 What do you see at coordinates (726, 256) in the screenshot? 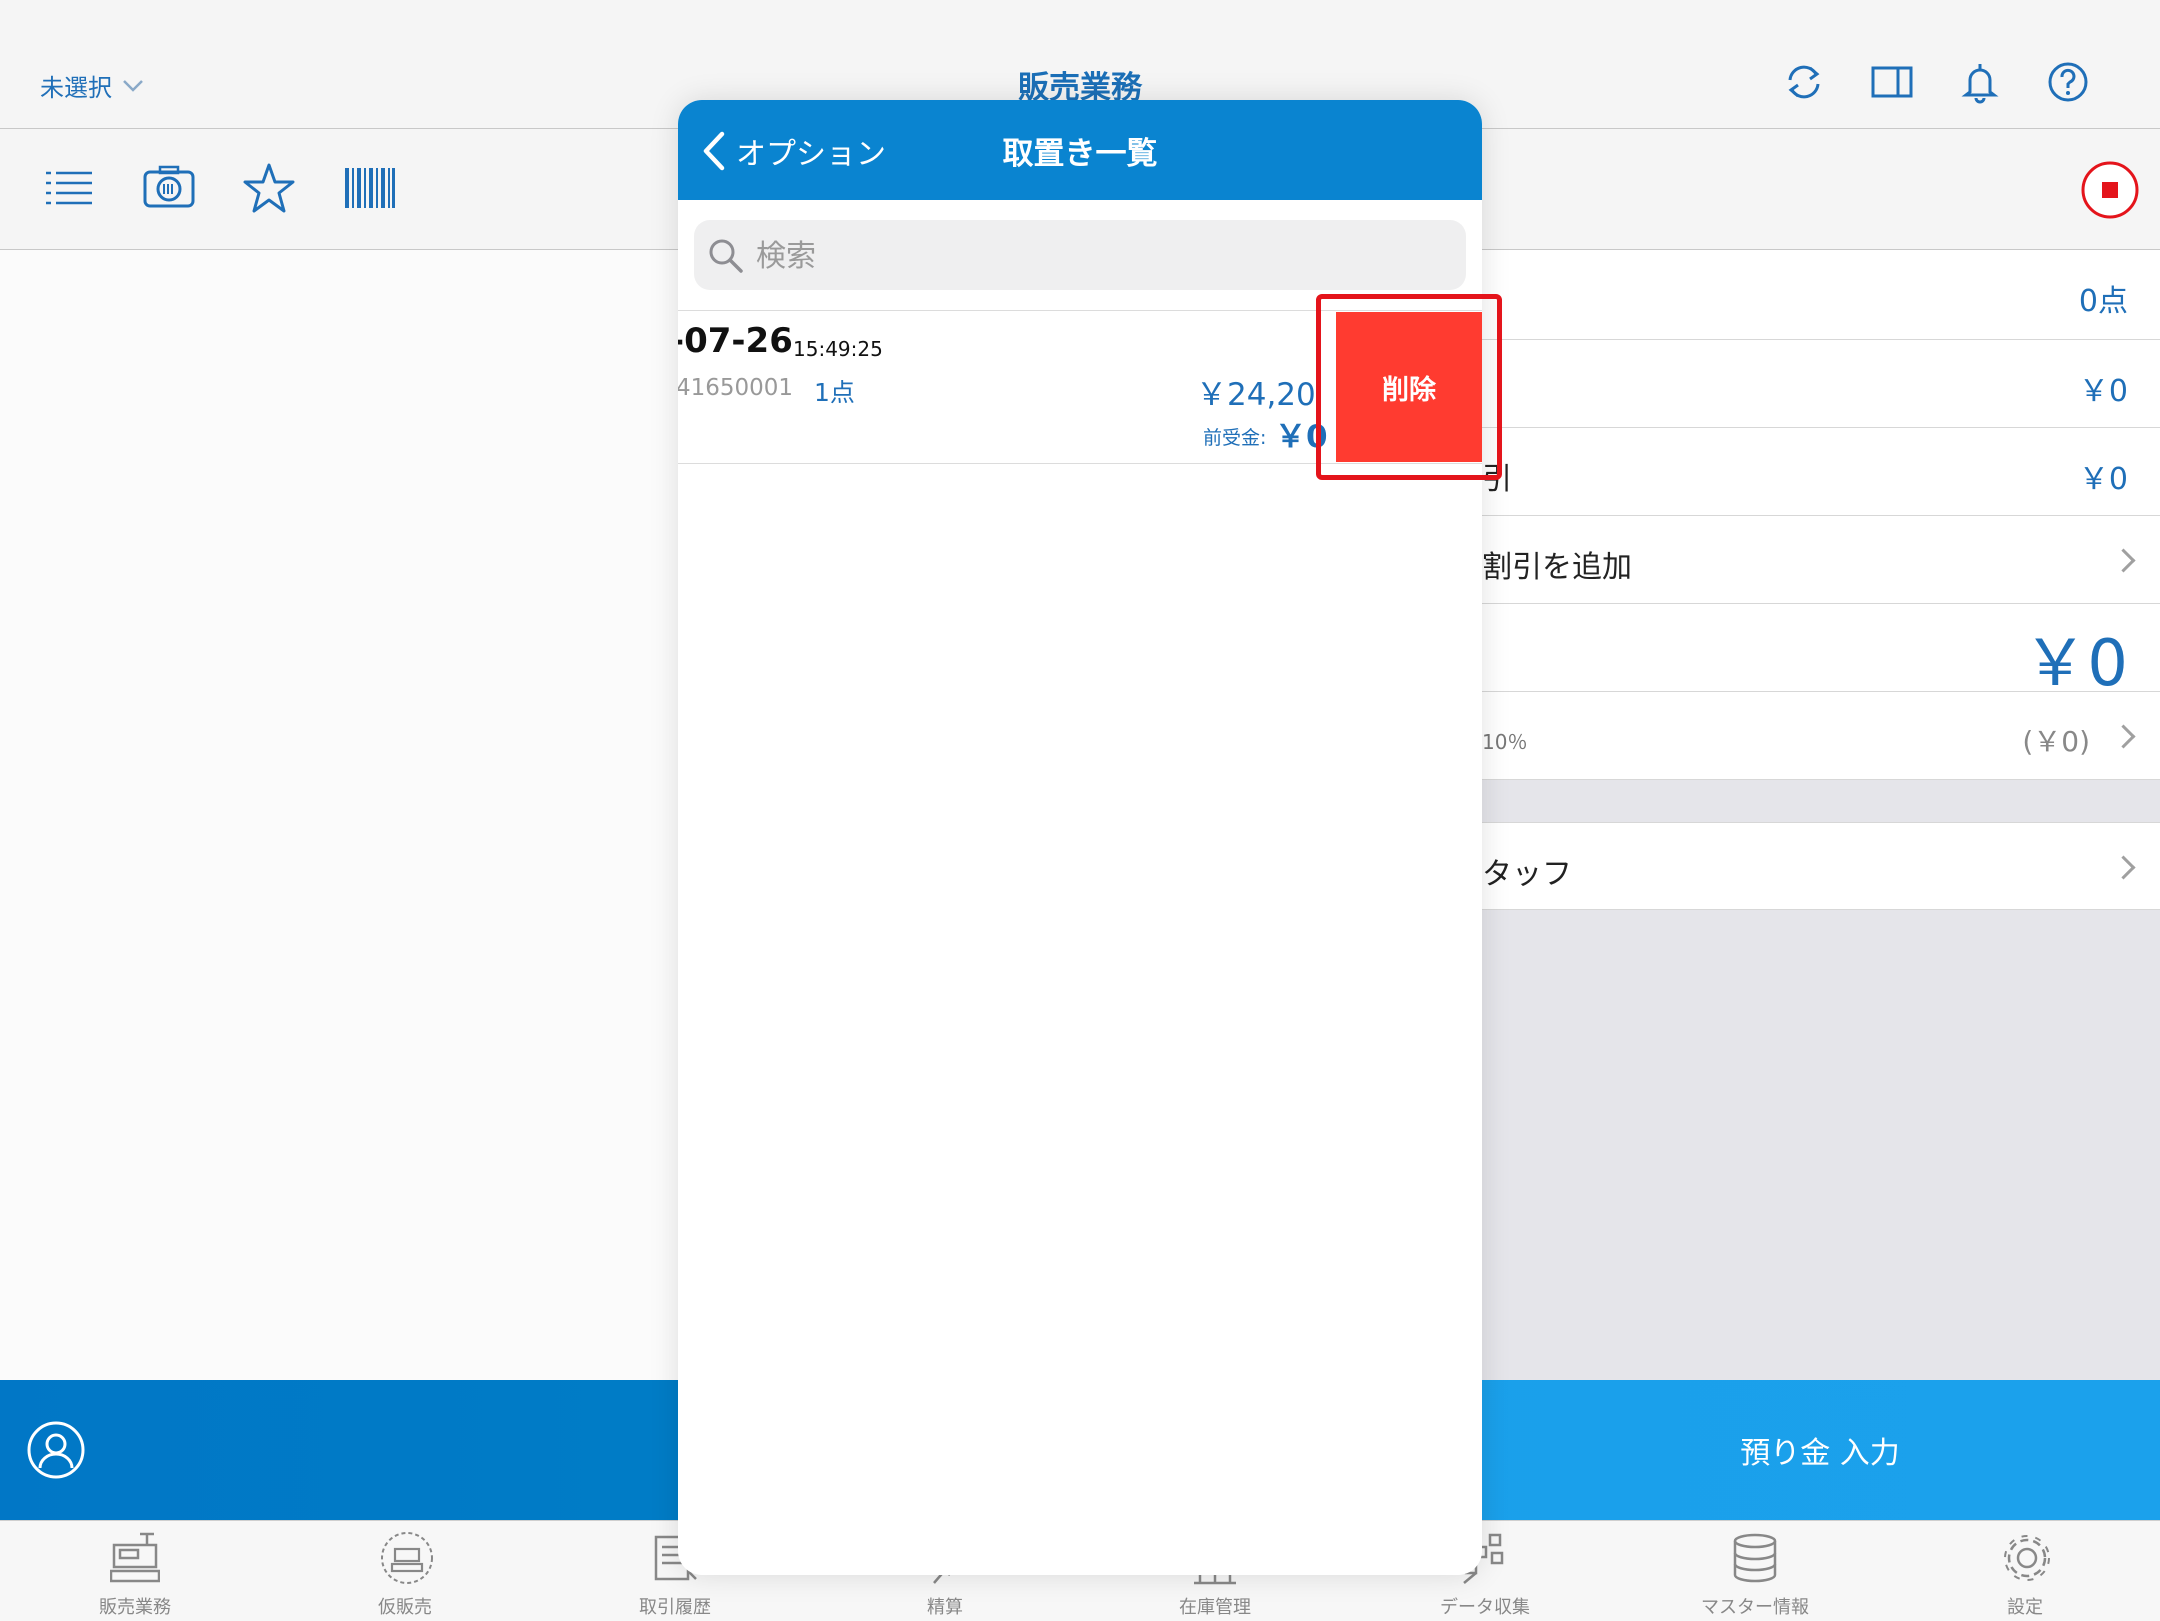
I see `search-icon` at bounding box center [726, 256].